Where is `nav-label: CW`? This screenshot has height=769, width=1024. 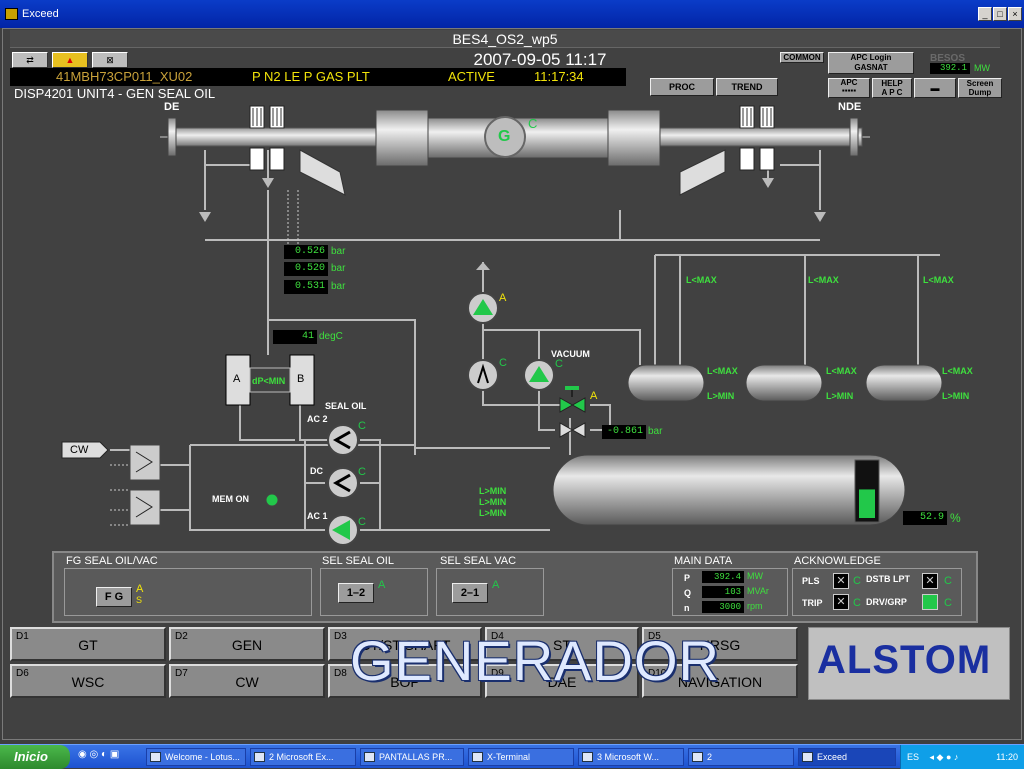
nav-label: CW is located at coordinates (247, 682).